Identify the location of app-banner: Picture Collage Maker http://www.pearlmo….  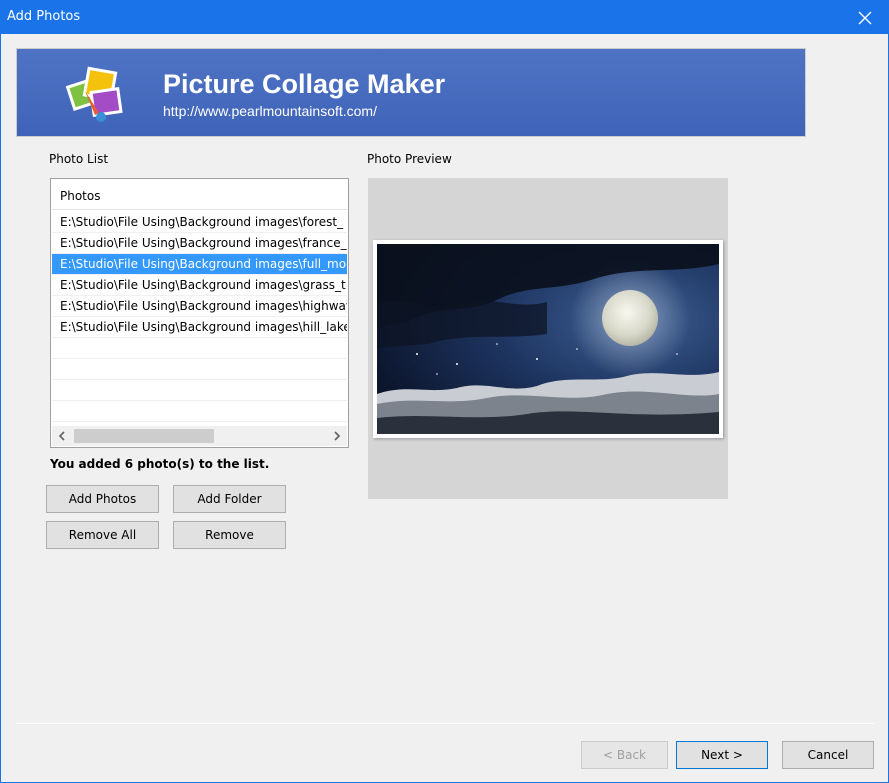
(411, 92).